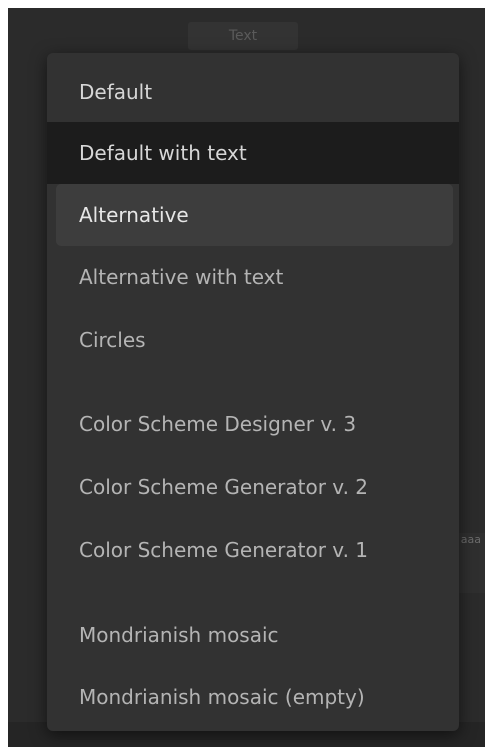 The height and width of the screenshot is (747, 485). What do you see at coordinates (253, 340) in the screenshot?
I see `menu-item-circles: Circles` at bounding box center [253, 340].